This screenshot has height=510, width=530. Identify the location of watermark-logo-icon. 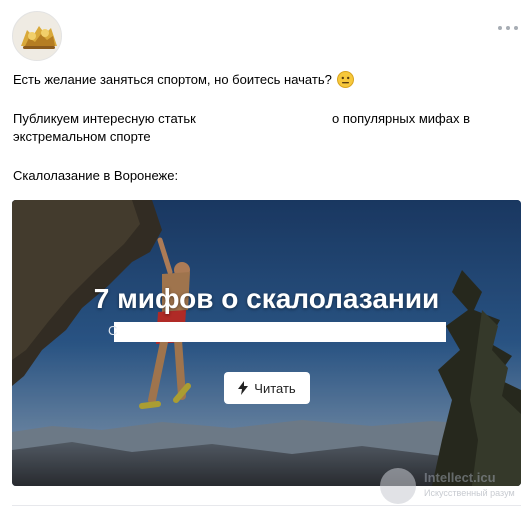
(398, 486).